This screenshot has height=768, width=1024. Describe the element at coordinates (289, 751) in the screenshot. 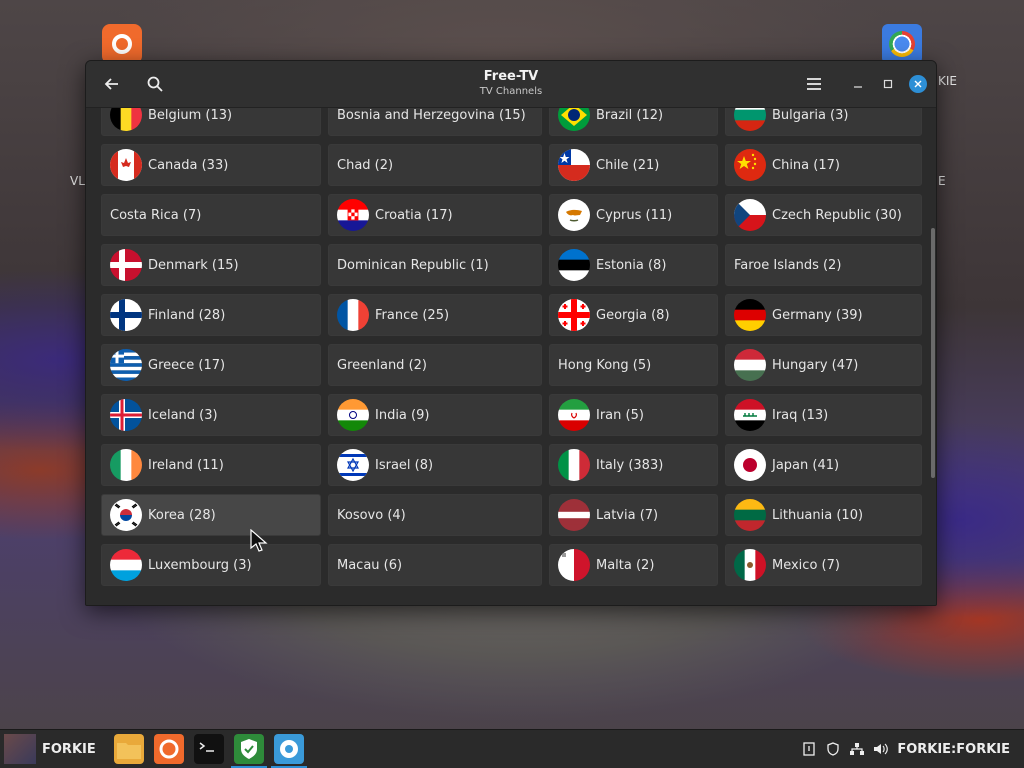

I see `freetv-icon` at that location.